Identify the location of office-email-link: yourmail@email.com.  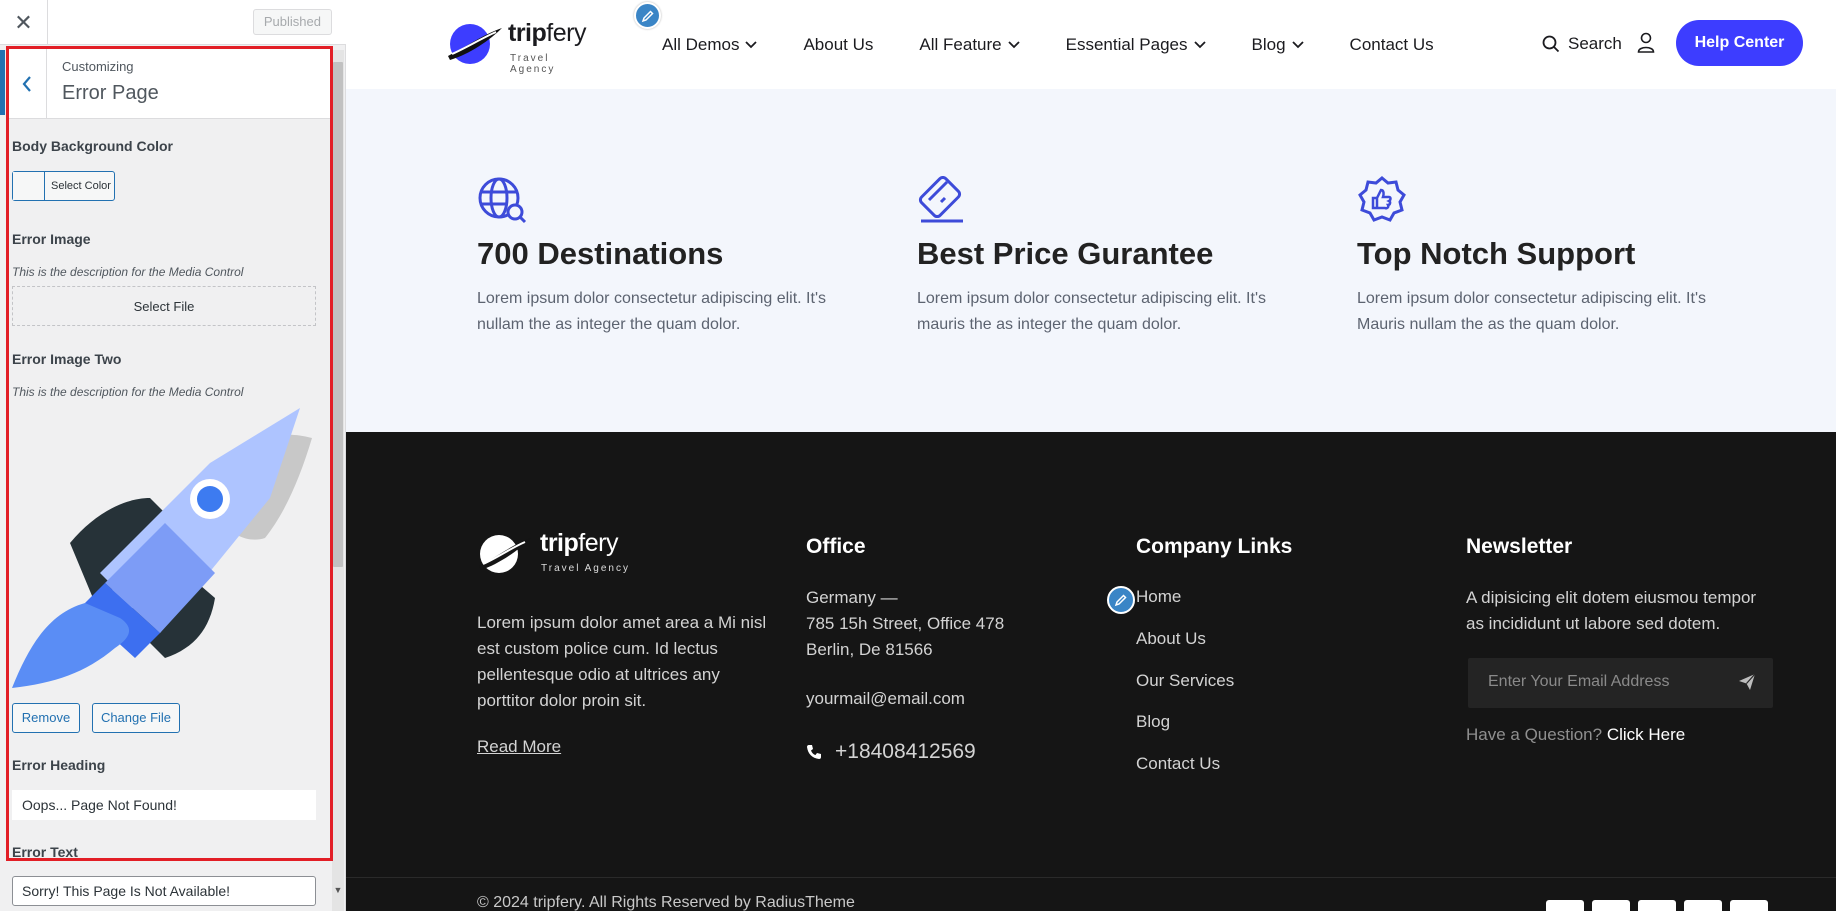
(885, 699).